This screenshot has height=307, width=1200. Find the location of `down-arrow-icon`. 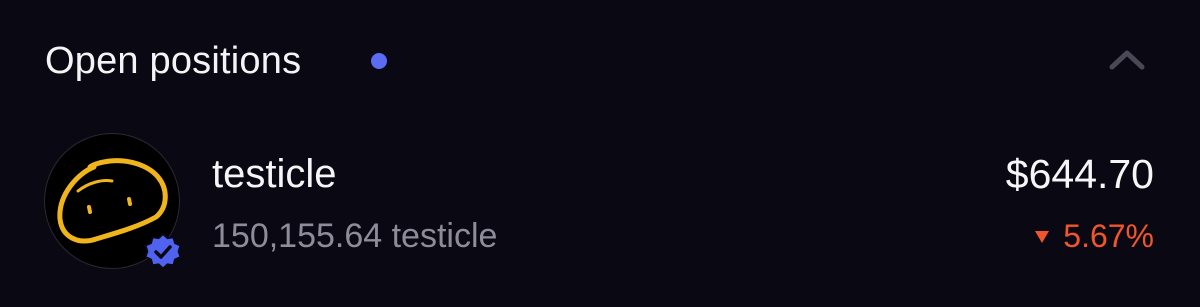

down-arrow-icon is located at coordinates (1042, 237).